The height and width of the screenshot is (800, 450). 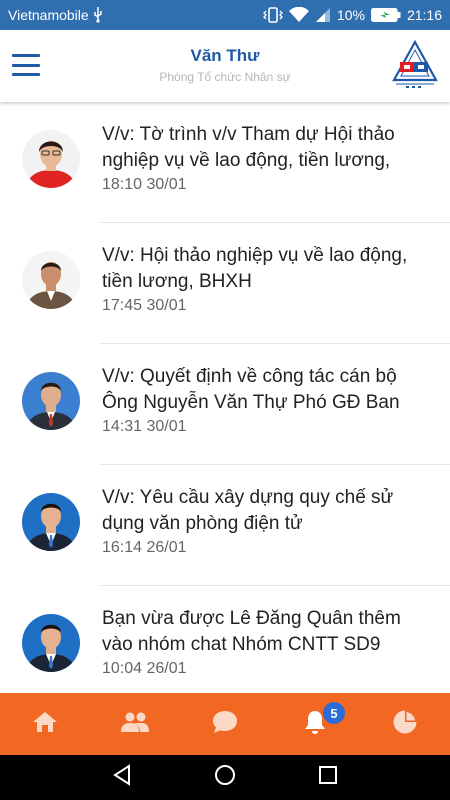 What do you see at coordinates (315, 724) in the screenshot?
I see `tab-notifications: 5` at bounding box center [315, 724].